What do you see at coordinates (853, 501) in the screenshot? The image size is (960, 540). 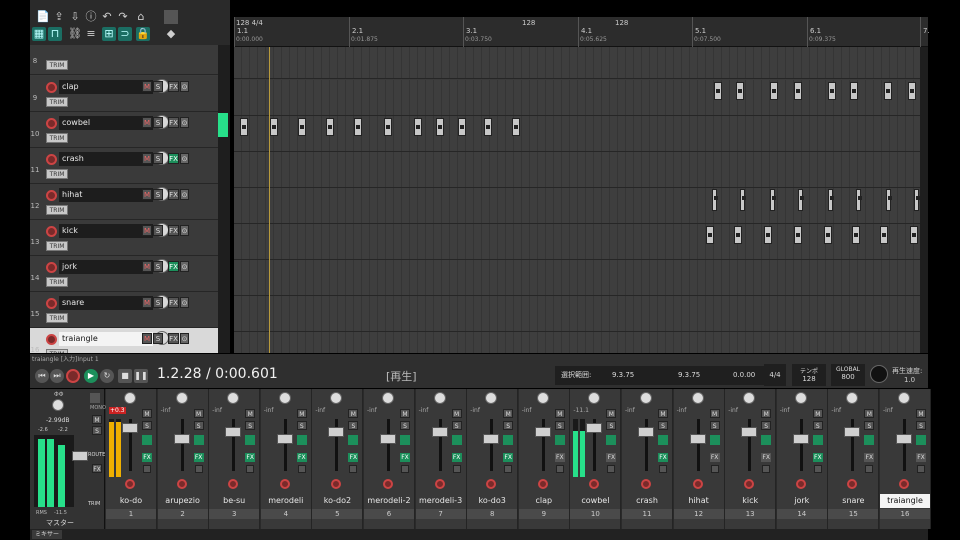 I see `channel-name: snare` at bounding box center [853, 501].